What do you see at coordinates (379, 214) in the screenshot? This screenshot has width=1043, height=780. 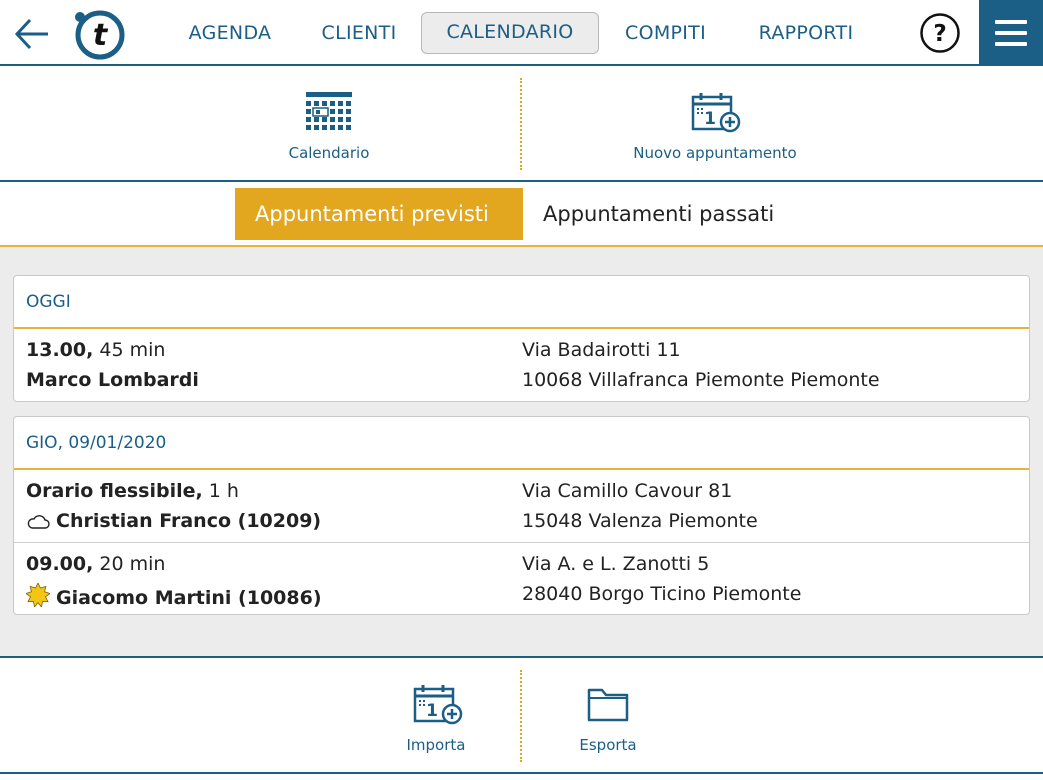 I see `tab-upcoming-appointments: Appuntamenti previsti` at bounding box center [379, 214].